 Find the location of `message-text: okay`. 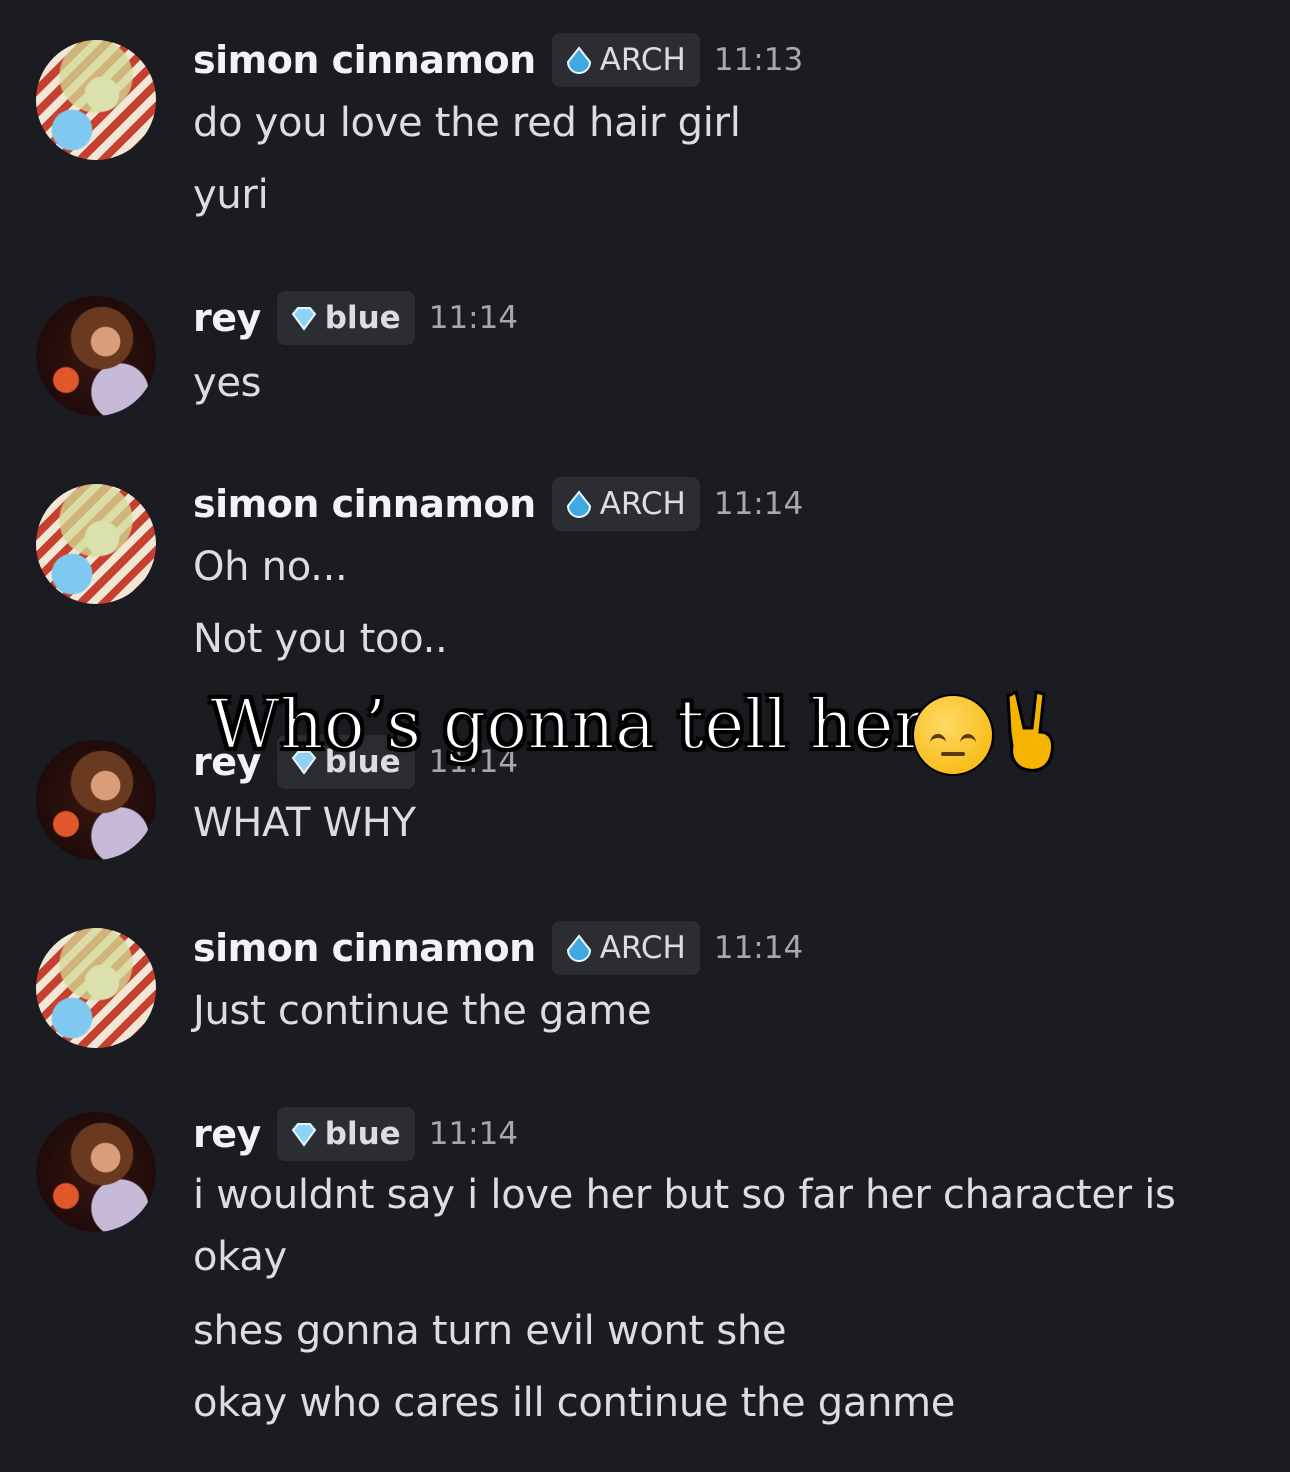

message-text: okay is located at coordinates (240, 1257).